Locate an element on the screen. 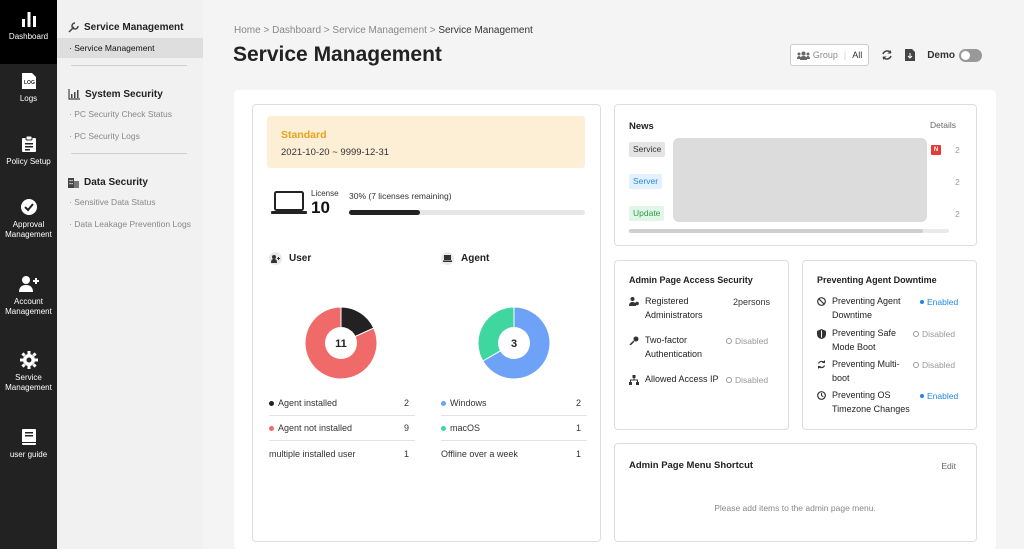  demo-toggle is located at coordinates (970, 55).